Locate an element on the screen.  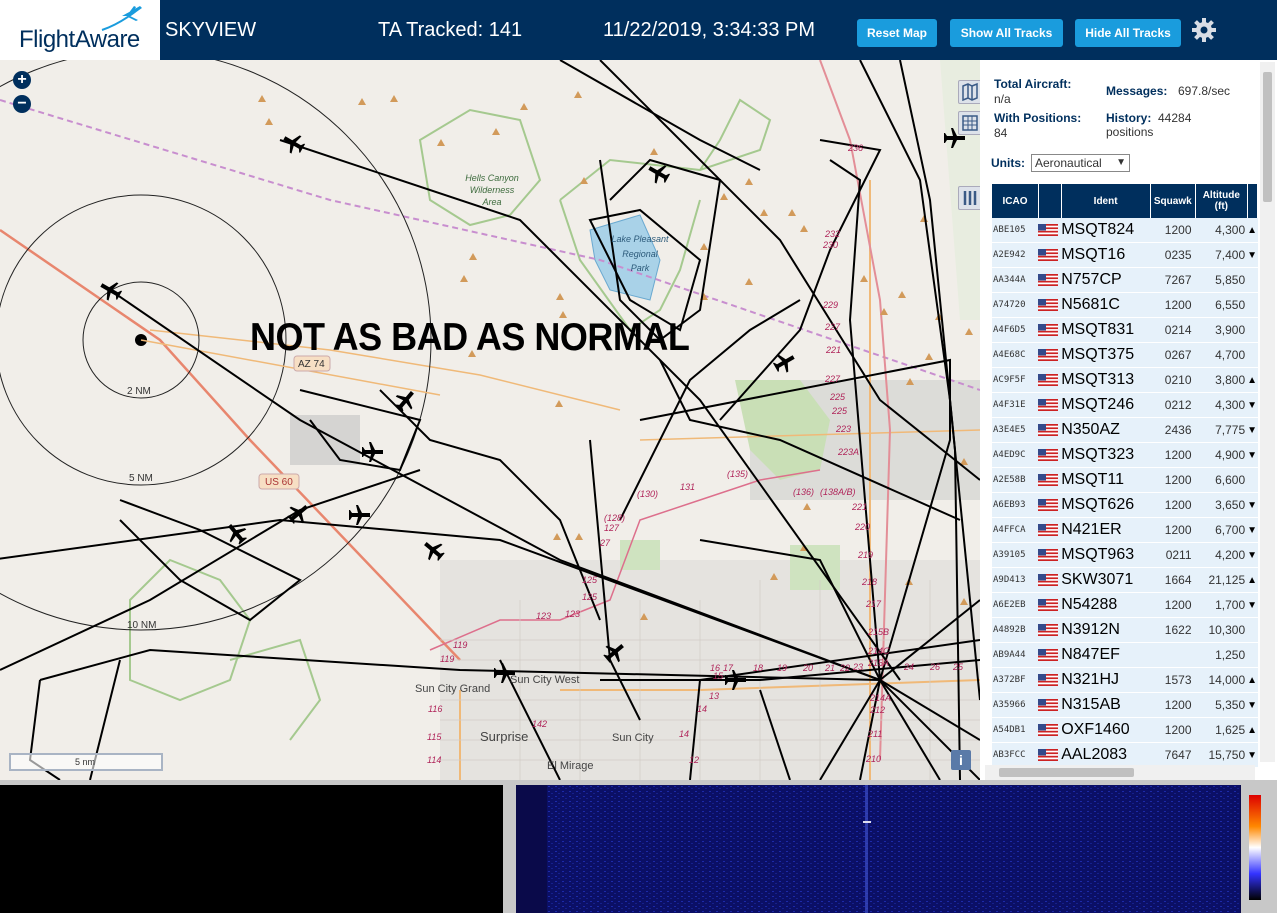
columns-toggle-button is located at coordinates (969, 198).